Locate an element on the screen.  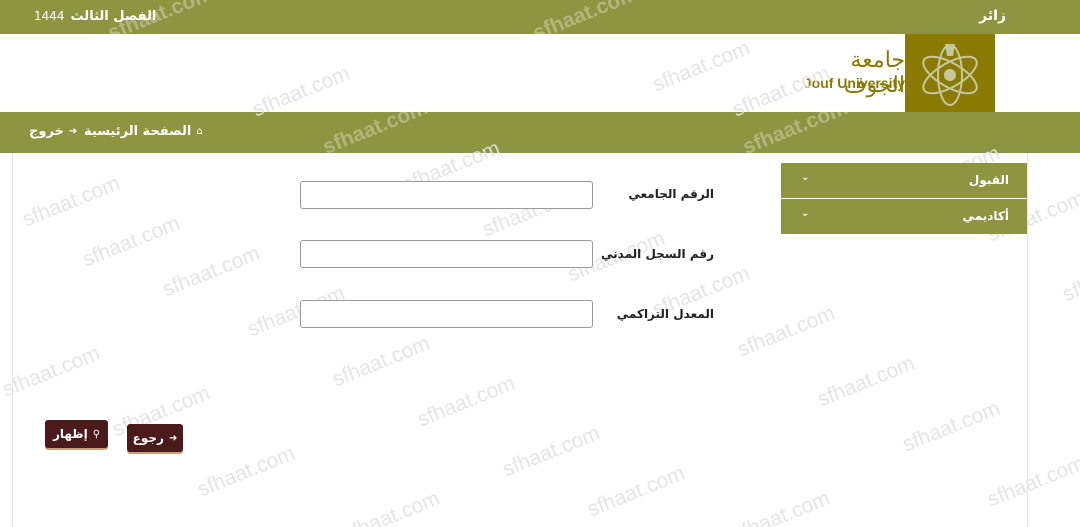
show-button-label: إظهار is located at coordinates (70, 434).